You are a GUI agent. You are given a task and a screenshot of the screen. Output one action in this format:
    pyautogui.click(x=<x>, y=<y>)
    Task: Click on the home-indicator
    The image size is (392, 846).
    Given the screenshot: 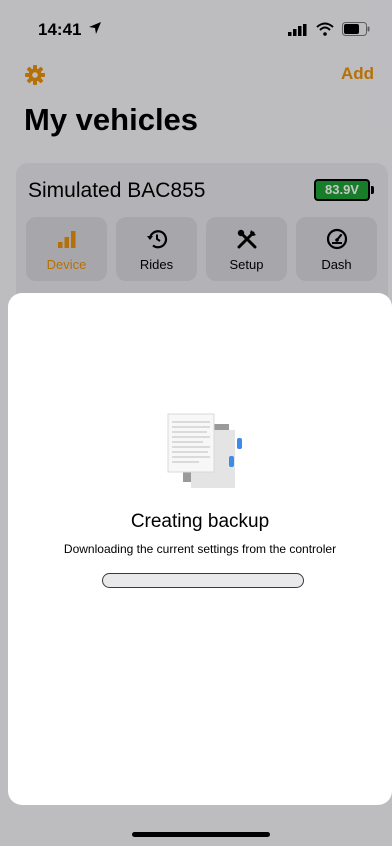 What is the action you would take?
    pyautogui.click(x=201, y=834)
    